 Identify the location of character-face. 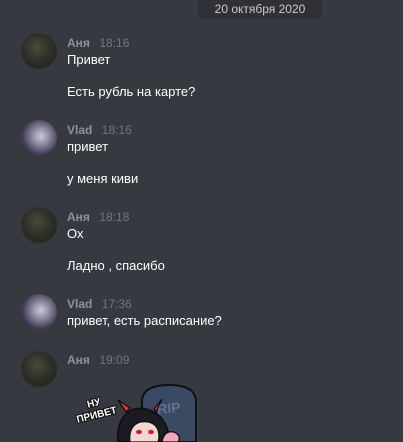
(144, 431).